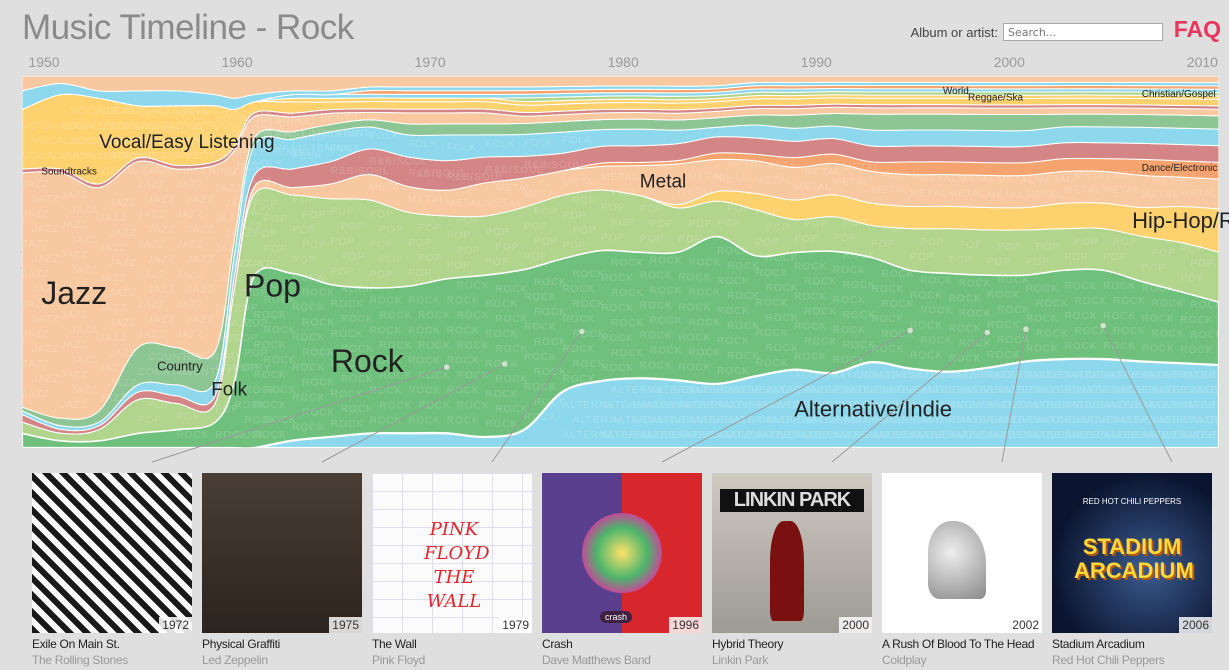  Describe the element at coordinates (243, 368) in the screenshot. I see `layer-watermark-text: COUNTRY` at that location.